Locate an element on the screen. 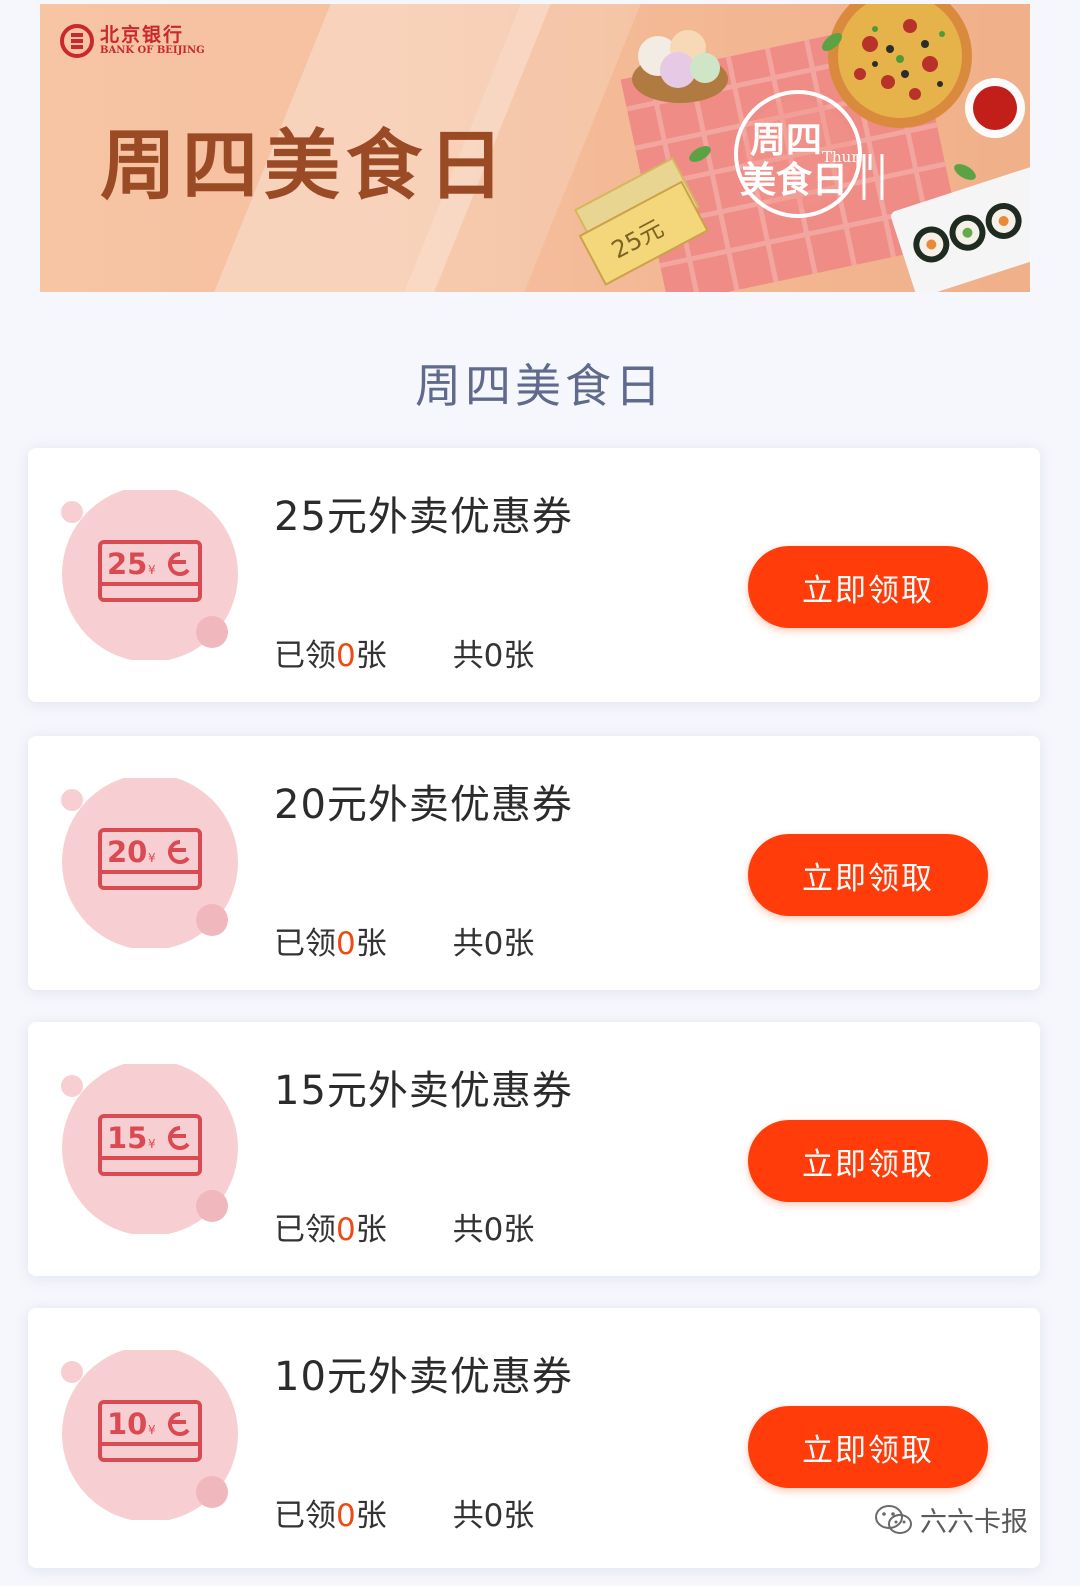 This screenshot has height=1586, width=1080. coupon-icon: 10 ¥ is located at coordinates (149, 1435).